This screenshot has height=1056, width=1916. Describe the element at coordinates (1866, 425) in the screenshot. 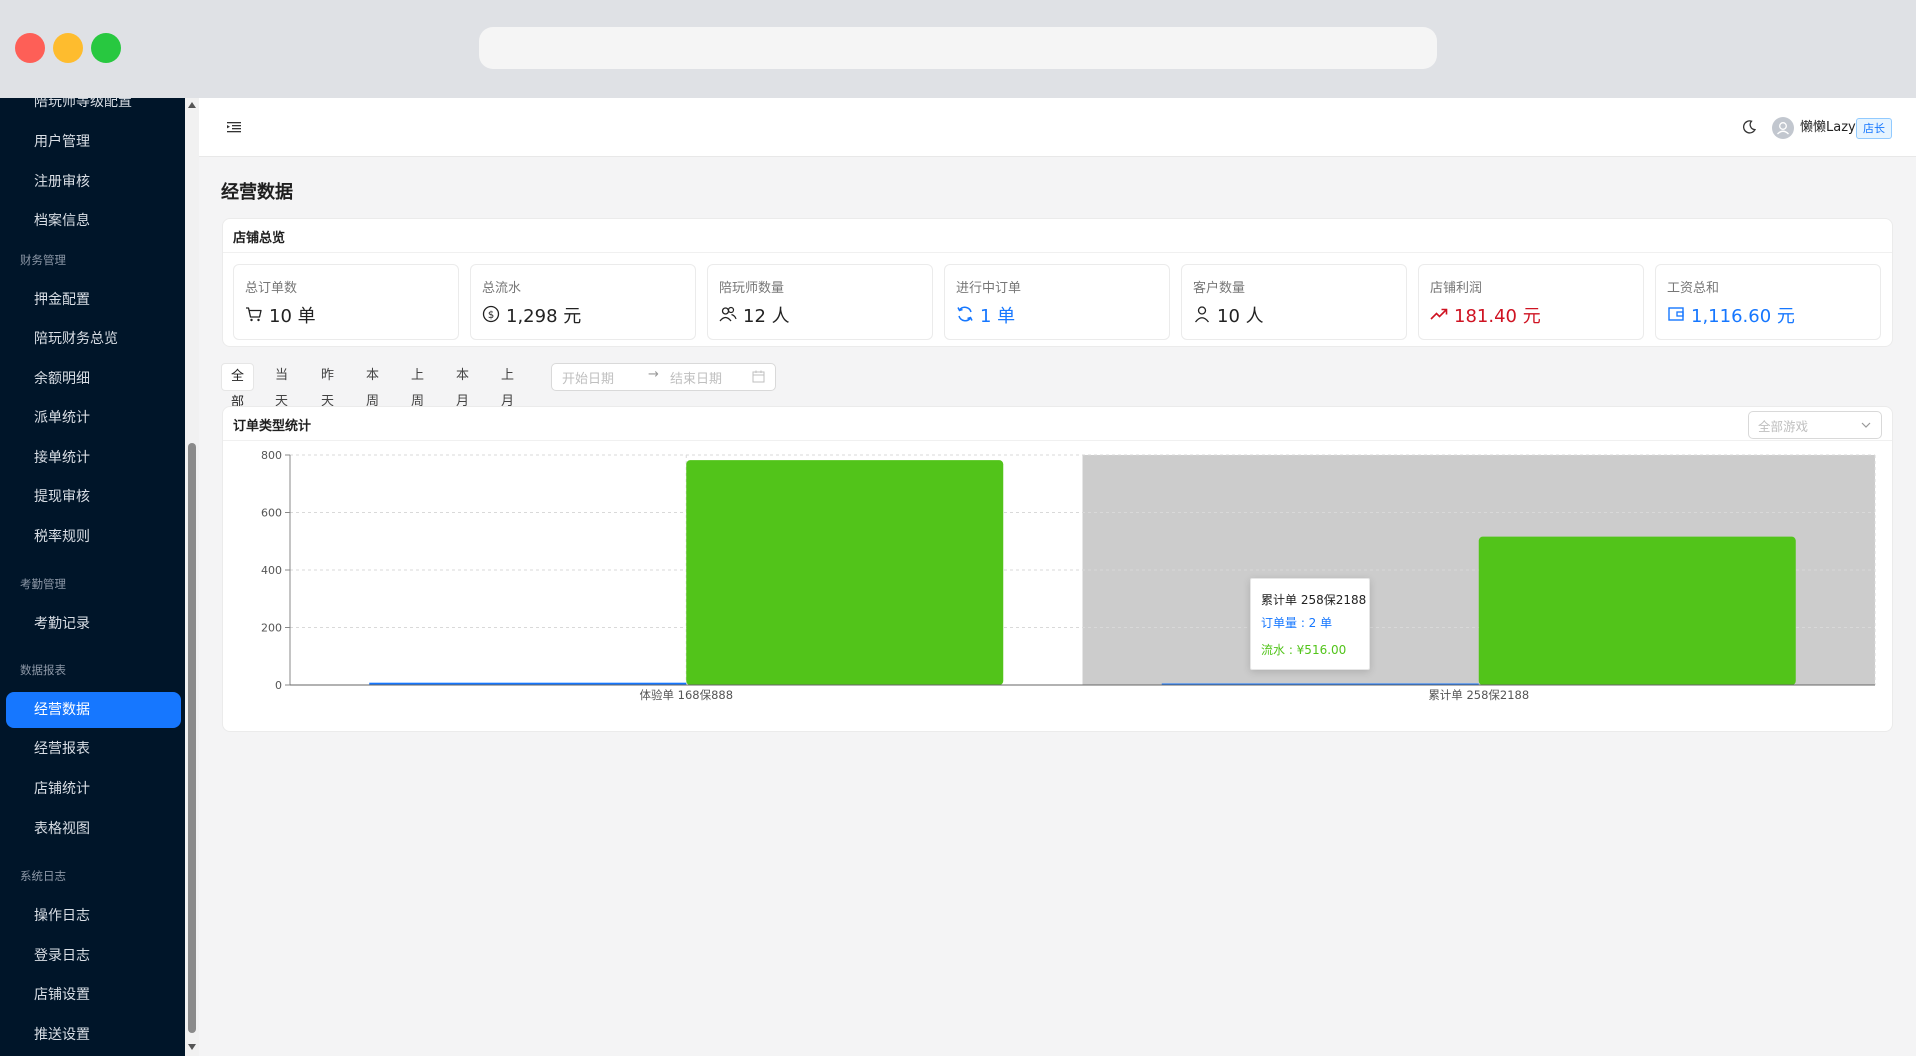

I see `chevron-down-icon` at that location.